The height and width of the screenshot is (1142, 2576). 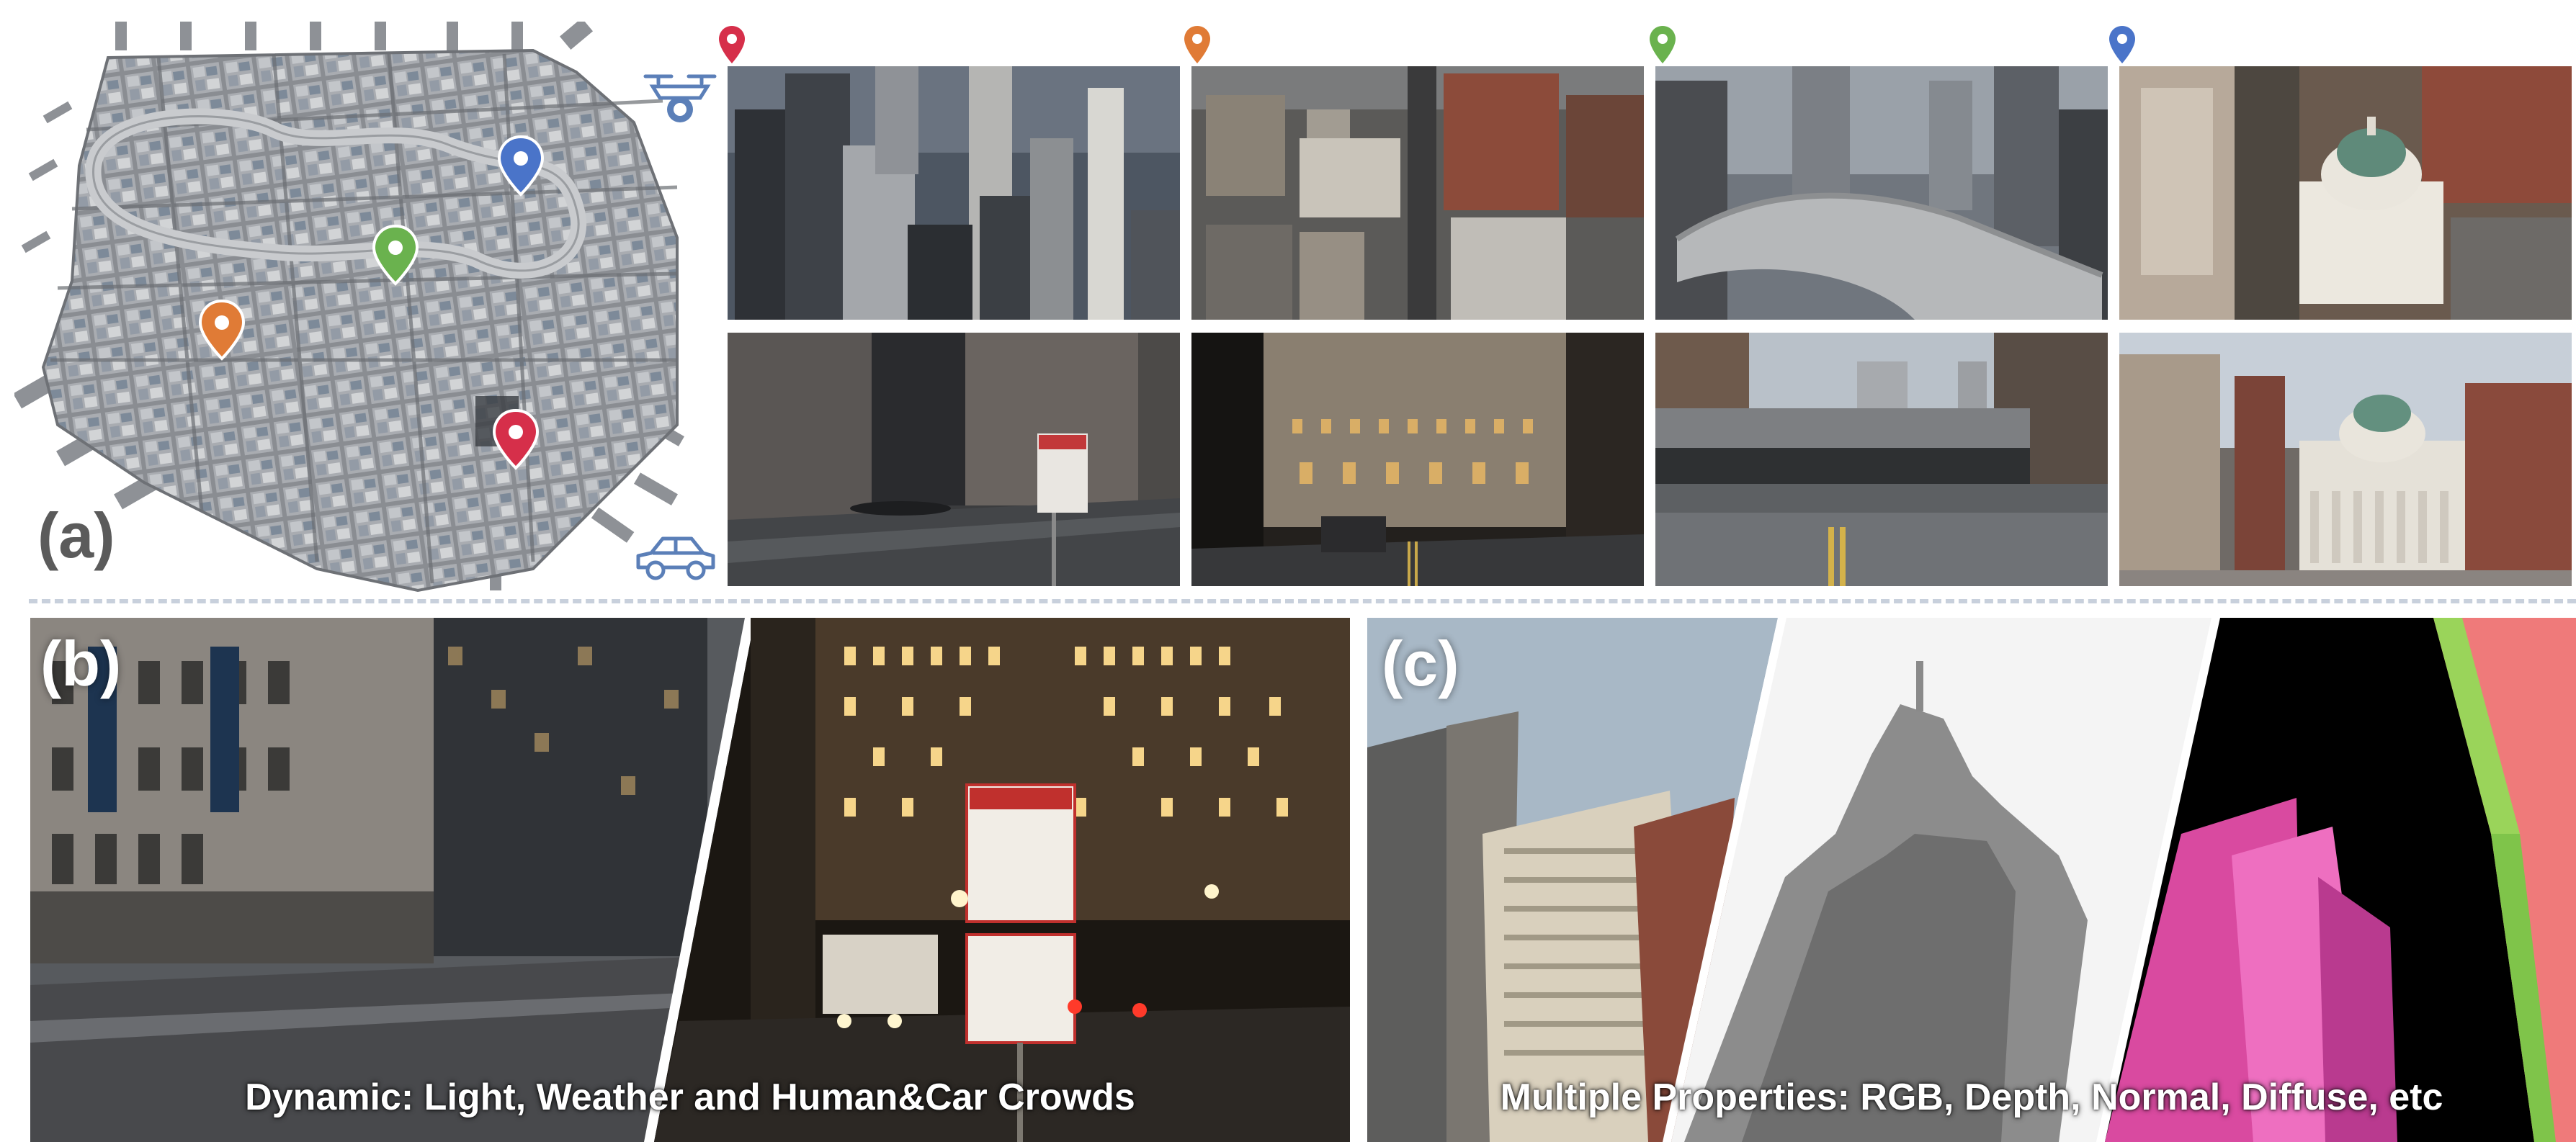 What do you see at coordinates (680, 98) in the screenshot?
I see `drone-icon` at bounding box center [680, 98].